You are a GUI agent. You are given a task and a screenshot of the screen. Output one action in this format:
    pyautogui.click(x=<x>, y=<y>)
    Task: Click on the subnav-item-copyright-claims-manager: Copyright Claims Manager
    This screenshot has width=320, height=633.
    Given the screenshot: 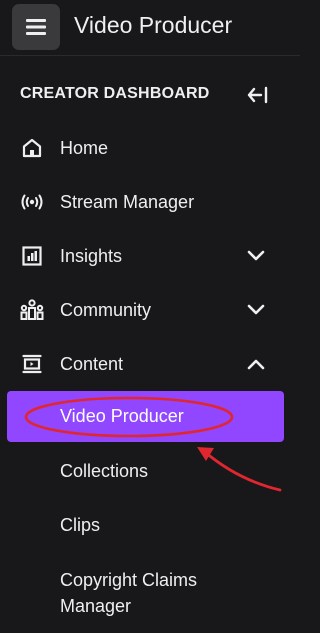 What is the action you would take?
    pyautogui.click(x=150, y=596)
    